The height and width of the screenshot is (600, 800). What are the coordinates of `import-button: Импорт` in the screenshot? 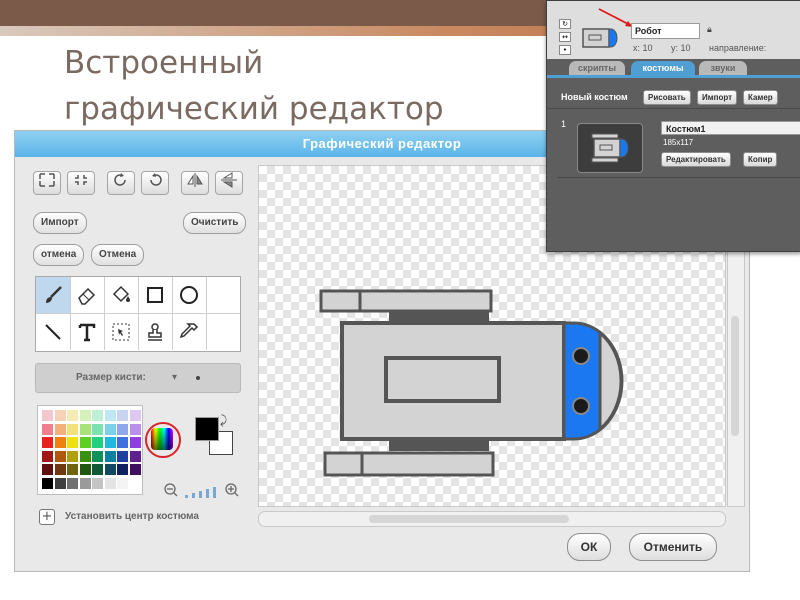 It's located at (60, 223).